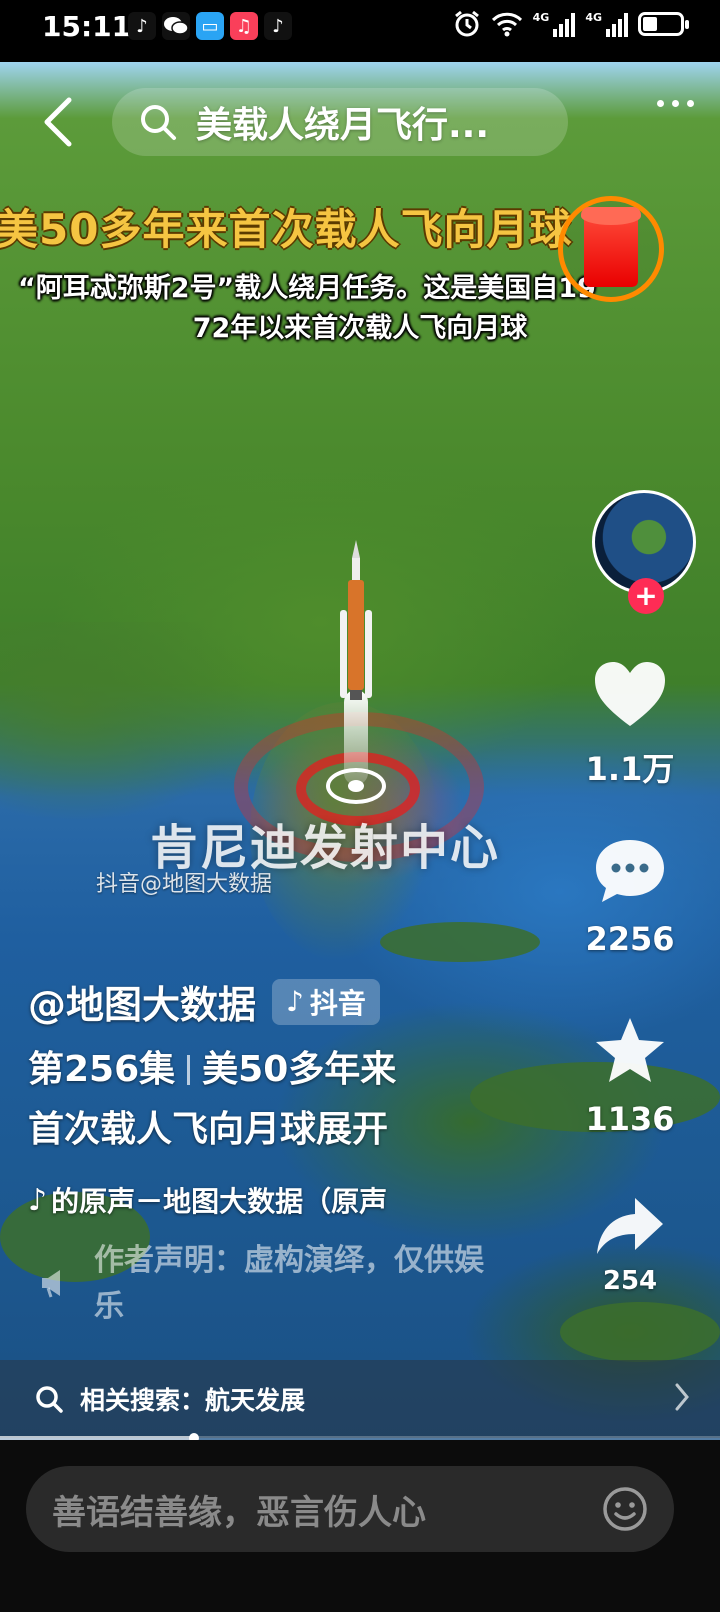  Describe the element at coordinates (193, 1400) in the screenshot. I see `related-search-label: 相关搜索：航天发展` at that location.